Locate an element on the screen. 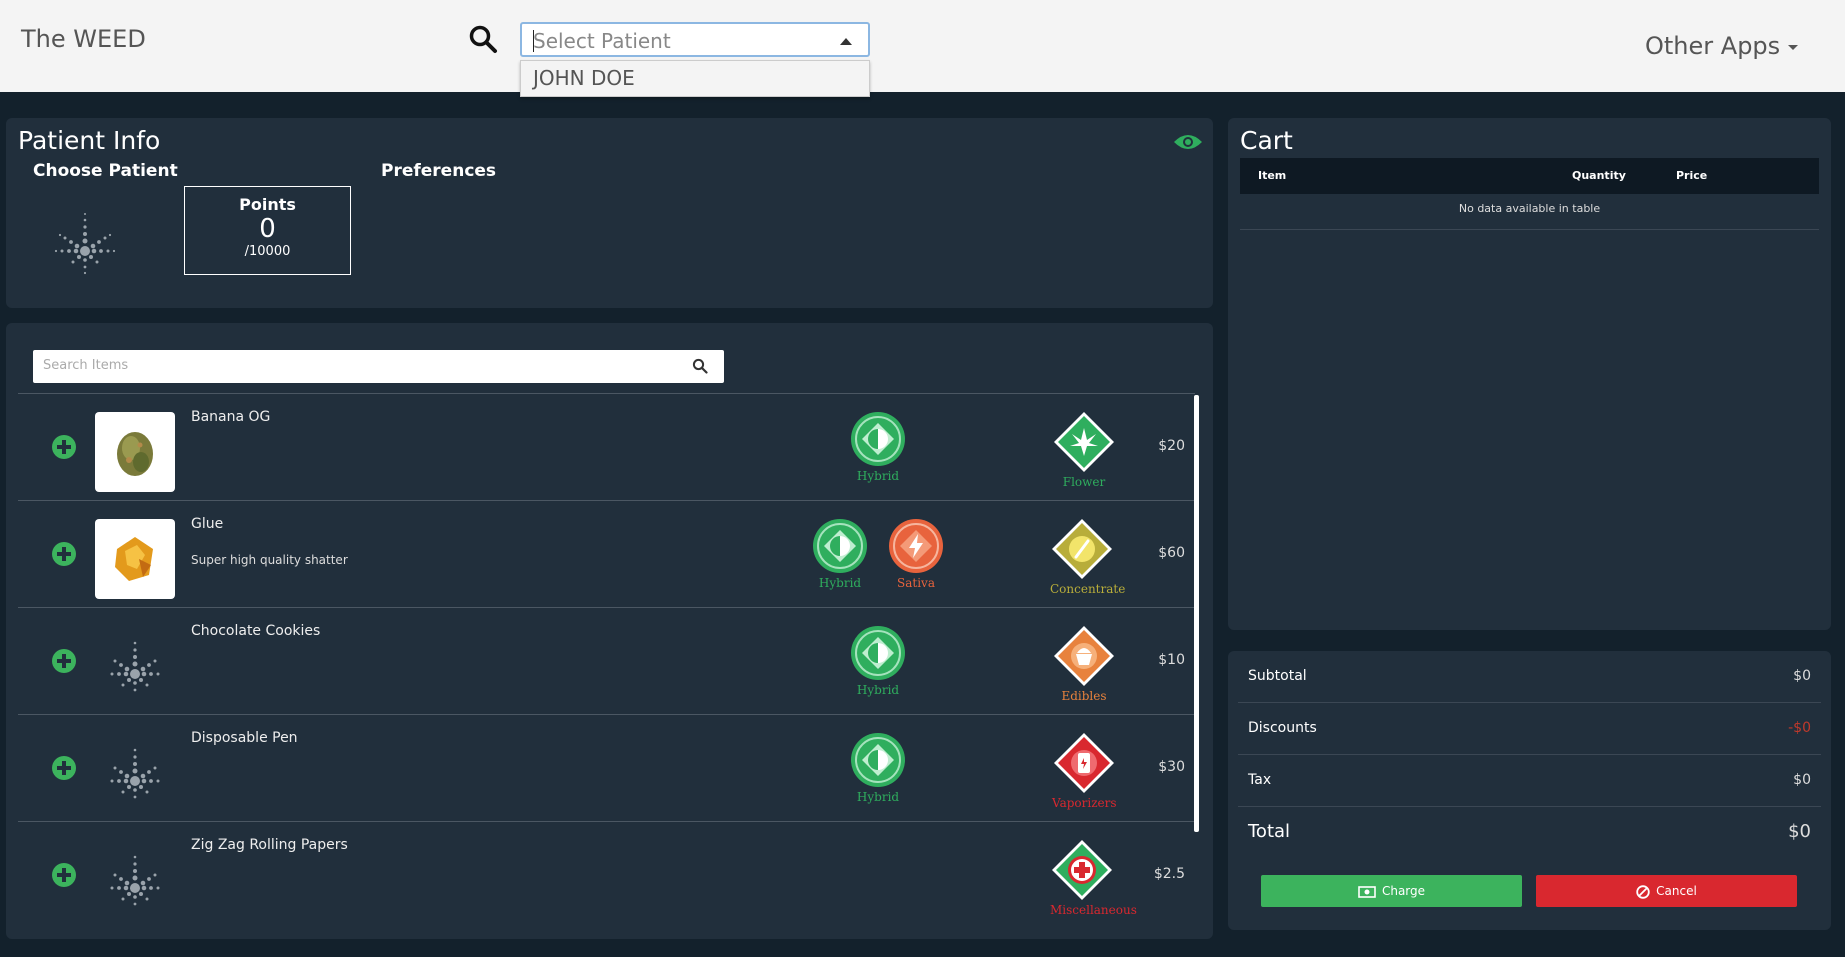 This screenshot has width=1845, height=957. total-row: Total $0 is located at coordinates (1529, 833).